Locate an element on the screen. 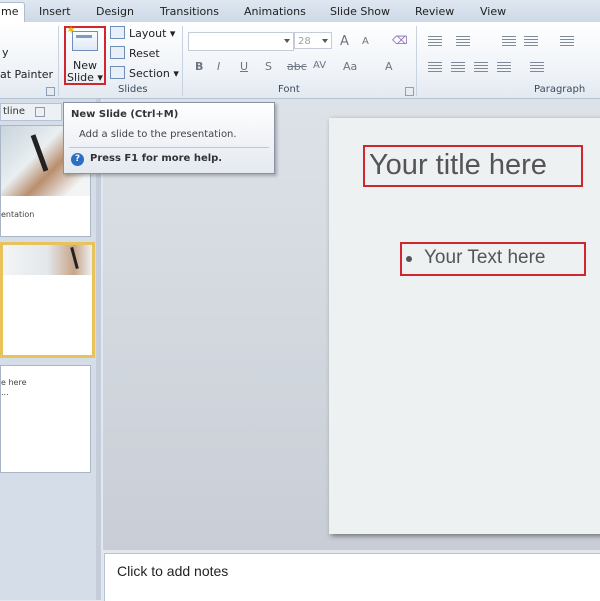 This screenshot has height=601, width=600. tooltip-title: New Slide (Ctrl+M) is located at coordinates (125, 114).